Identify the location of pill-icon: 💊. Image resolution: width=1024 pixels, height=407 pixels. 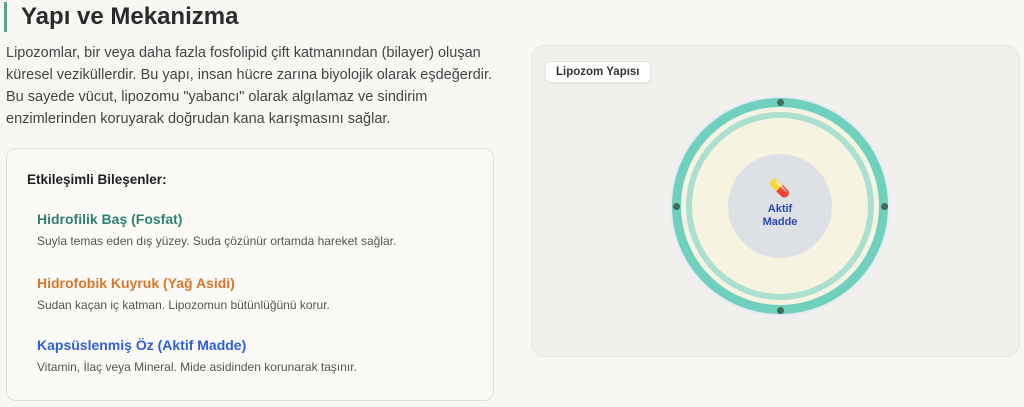
(780, 188).